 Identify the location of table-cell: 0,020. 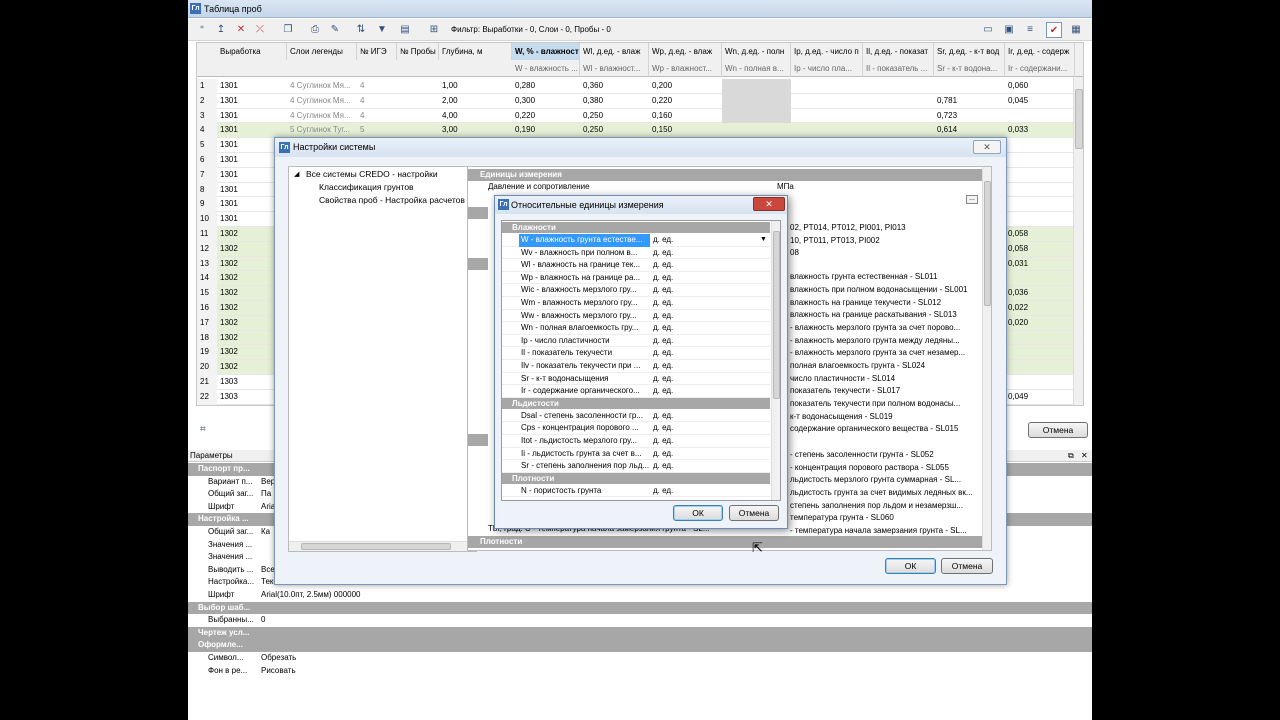
(1040, 323).